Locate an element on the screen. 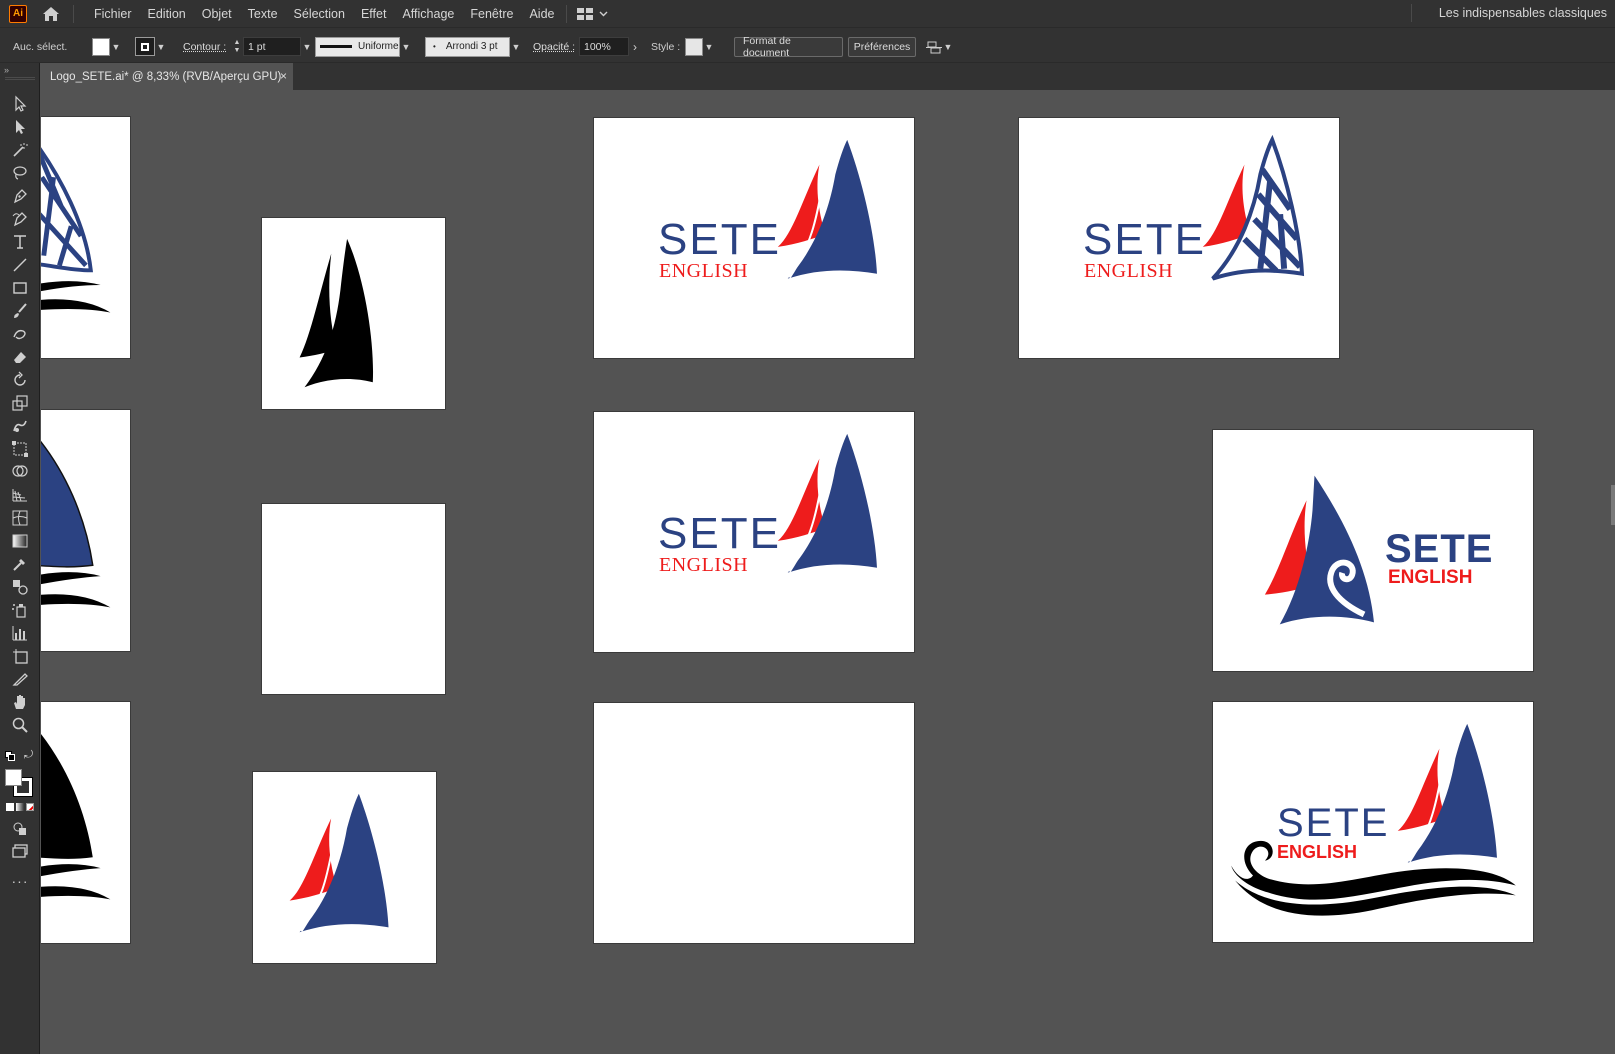 Image resolution: width=1615 pixels, height=1054 pixels. menu-fichier: Fichier is located at coordinates (113, 14).